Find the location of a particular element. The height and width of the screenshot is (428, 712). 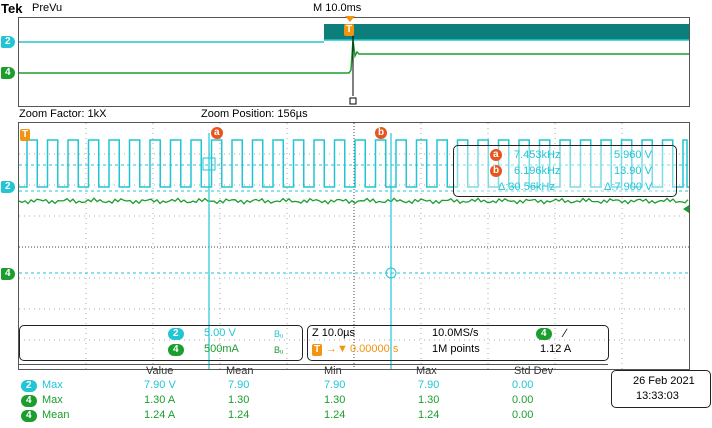

col-header-min: Min is located at coordinates (333, 371).